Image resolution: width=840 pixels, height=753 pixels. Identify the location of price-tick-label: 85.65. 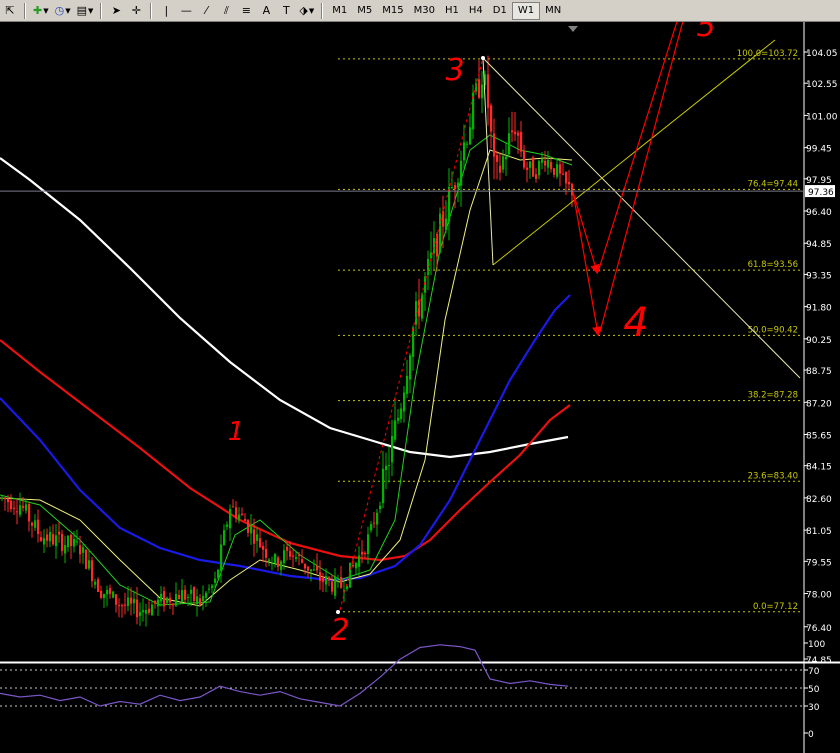
(819, 436).